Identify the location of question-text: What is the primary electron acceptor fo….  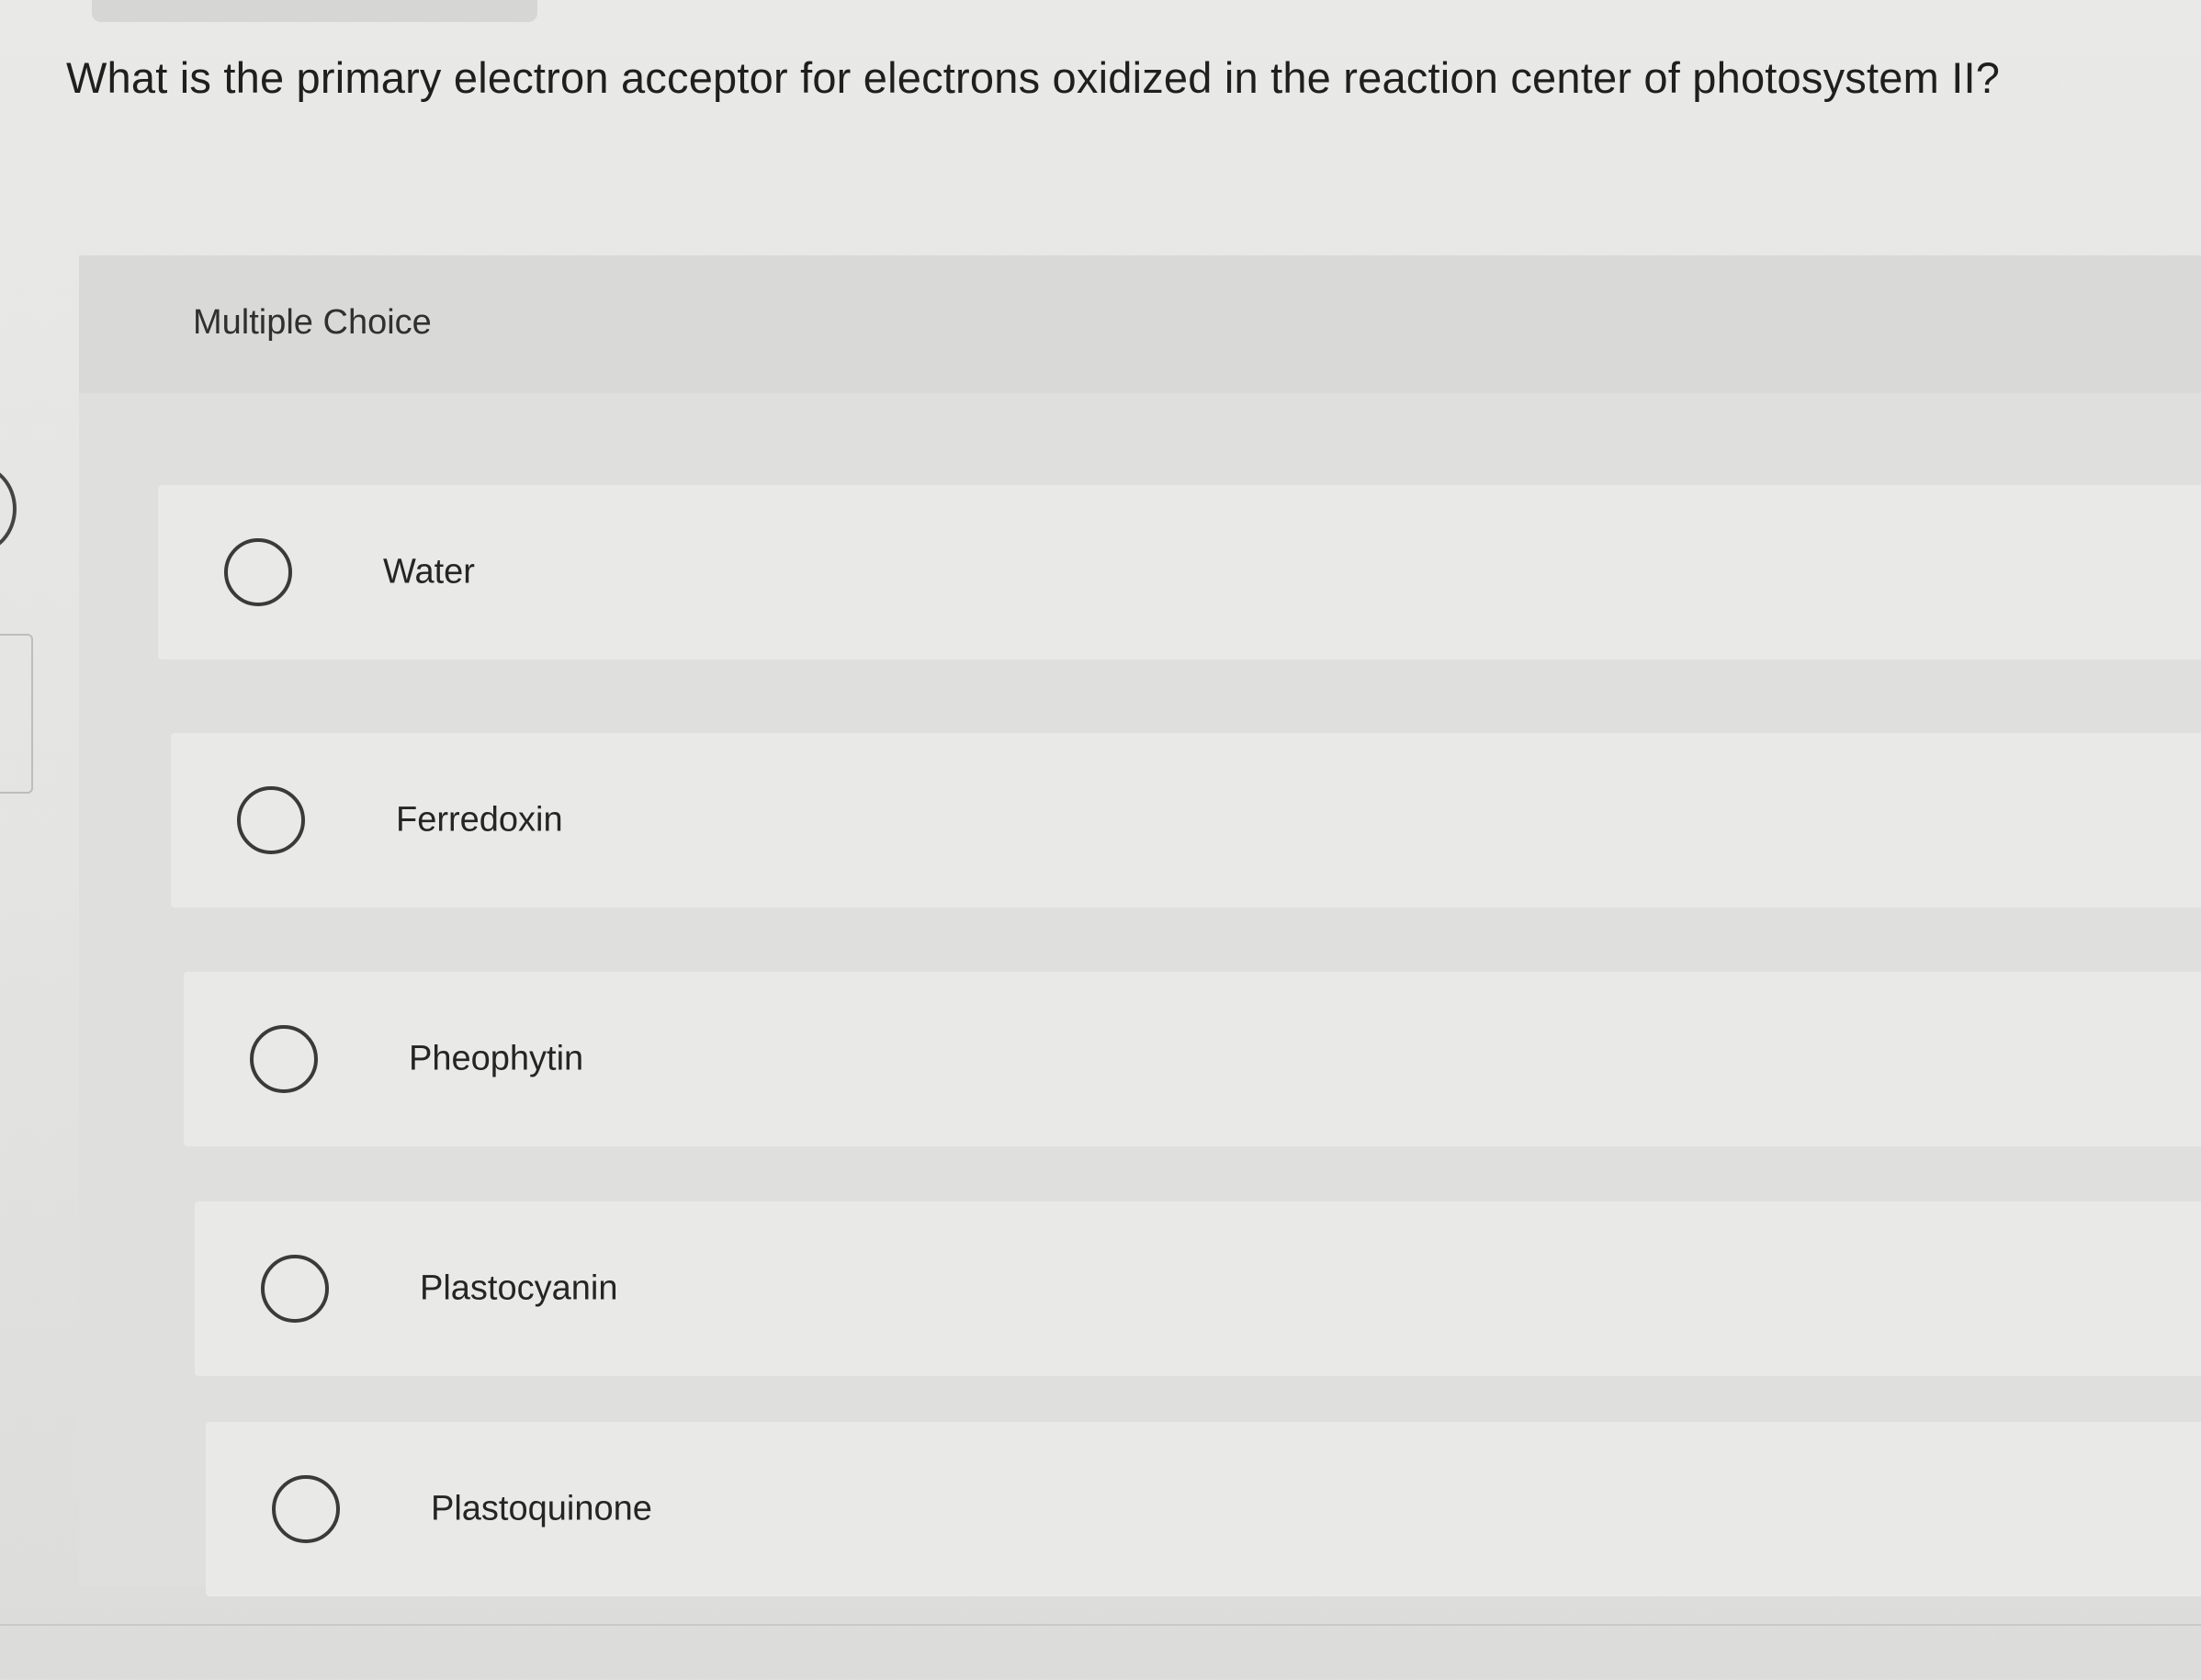
(1033, 77).